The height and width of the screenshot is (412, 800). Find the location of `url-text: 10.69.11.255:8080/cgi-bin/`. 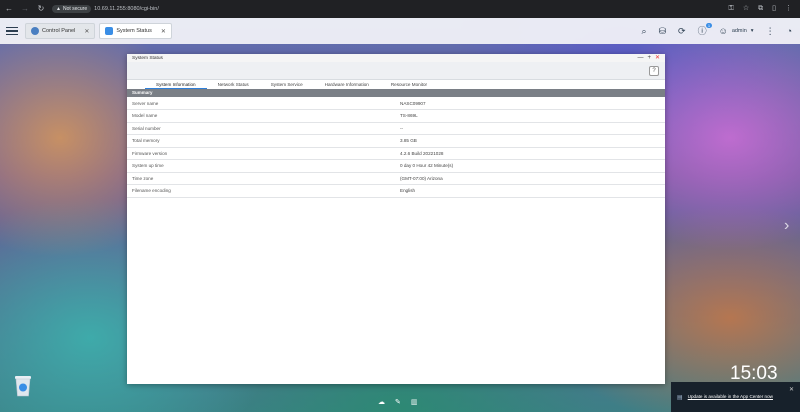

url-text: 10.69.11.255:8080/cgi-bin/ is located at coordinates (126, 9).